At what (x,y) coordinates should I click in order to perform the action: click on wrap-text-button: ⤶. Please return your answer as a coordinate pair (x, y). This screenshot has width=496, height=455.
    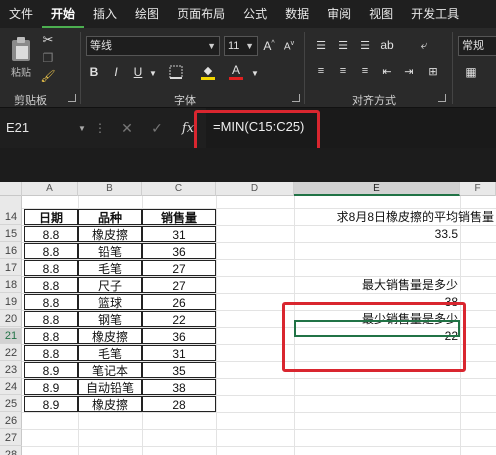
    Looking at the image, I should click on (424, 45).